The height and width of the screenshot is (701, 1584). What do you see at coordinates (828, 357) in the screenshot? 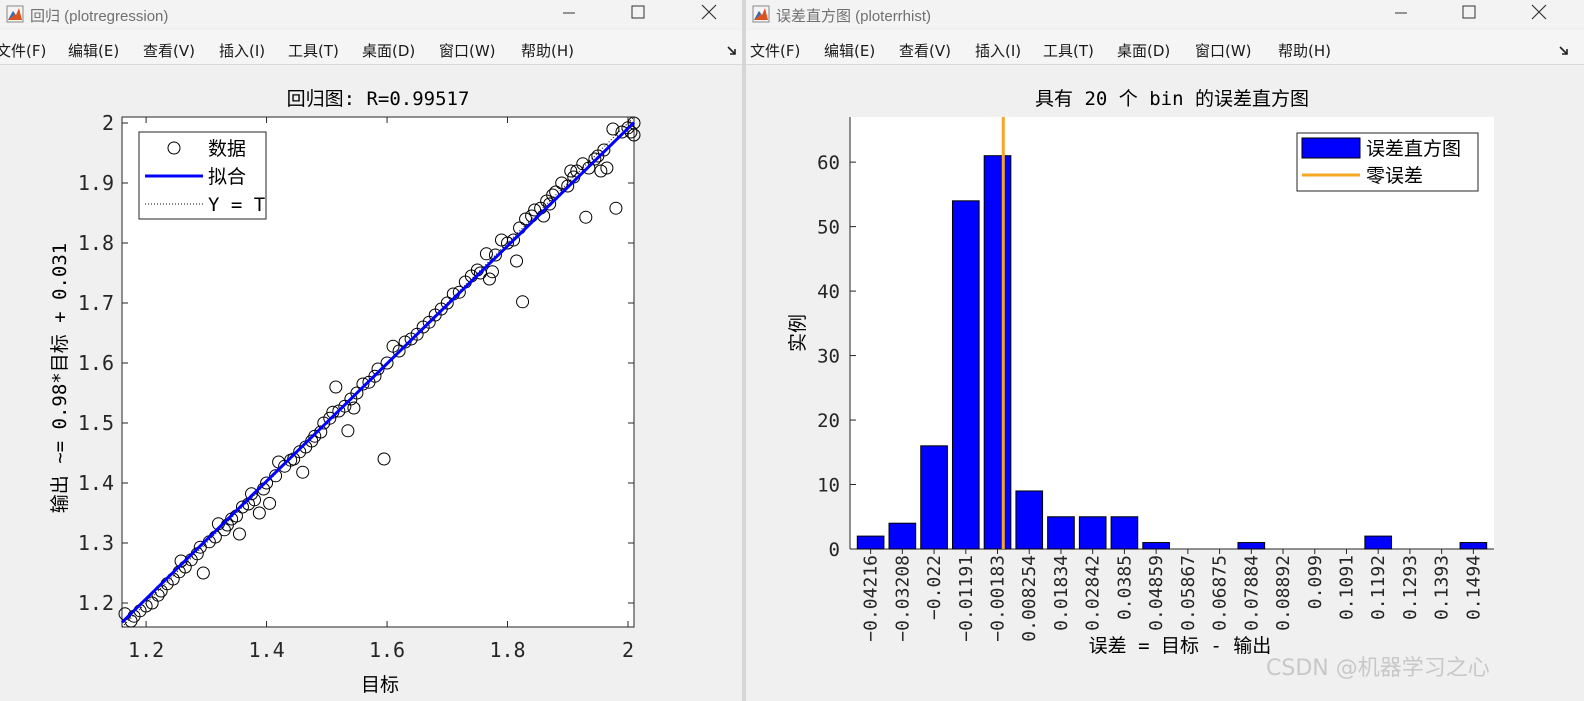
I see `y-tick-label: 30` at bounding box center [828, 357].